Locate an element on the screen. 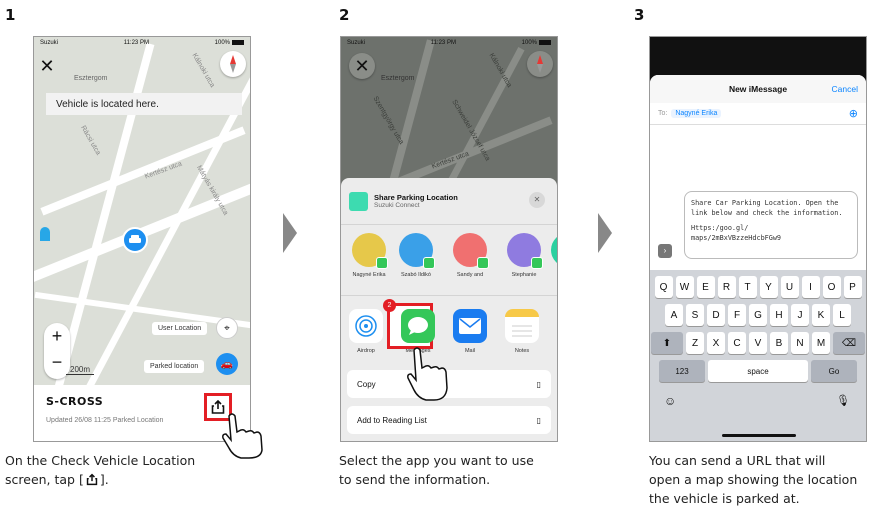 The height and width of the screenshot is (512, 889). key-r: R is located at coordinates (726, 287).